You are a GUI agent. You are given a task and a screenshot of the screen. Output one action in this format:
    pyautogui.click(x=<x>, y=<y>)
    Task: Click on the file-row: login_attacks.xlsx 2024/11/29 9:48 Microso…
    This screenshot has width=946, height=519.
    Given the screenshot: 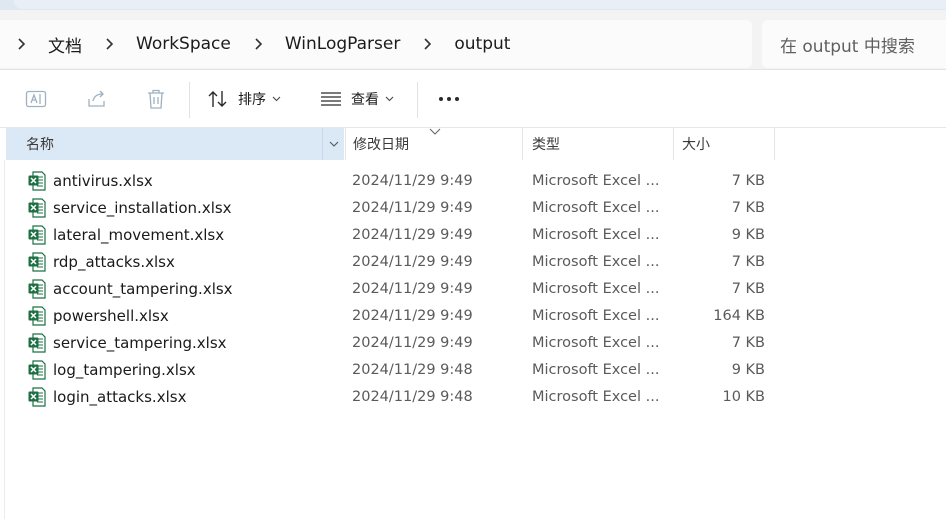 What is the action you would take?
    pyautogui.click(x=473, y=397)
    